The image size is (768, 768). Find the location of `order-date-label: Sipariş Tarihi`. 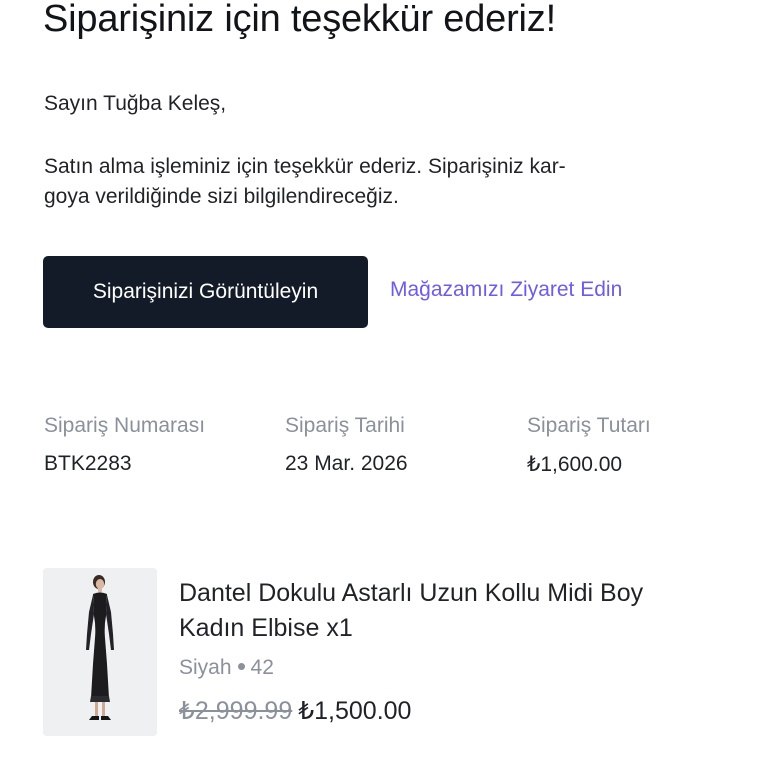

order-date-label: Sipariş Tarihi is located at coordinates (345, 425).